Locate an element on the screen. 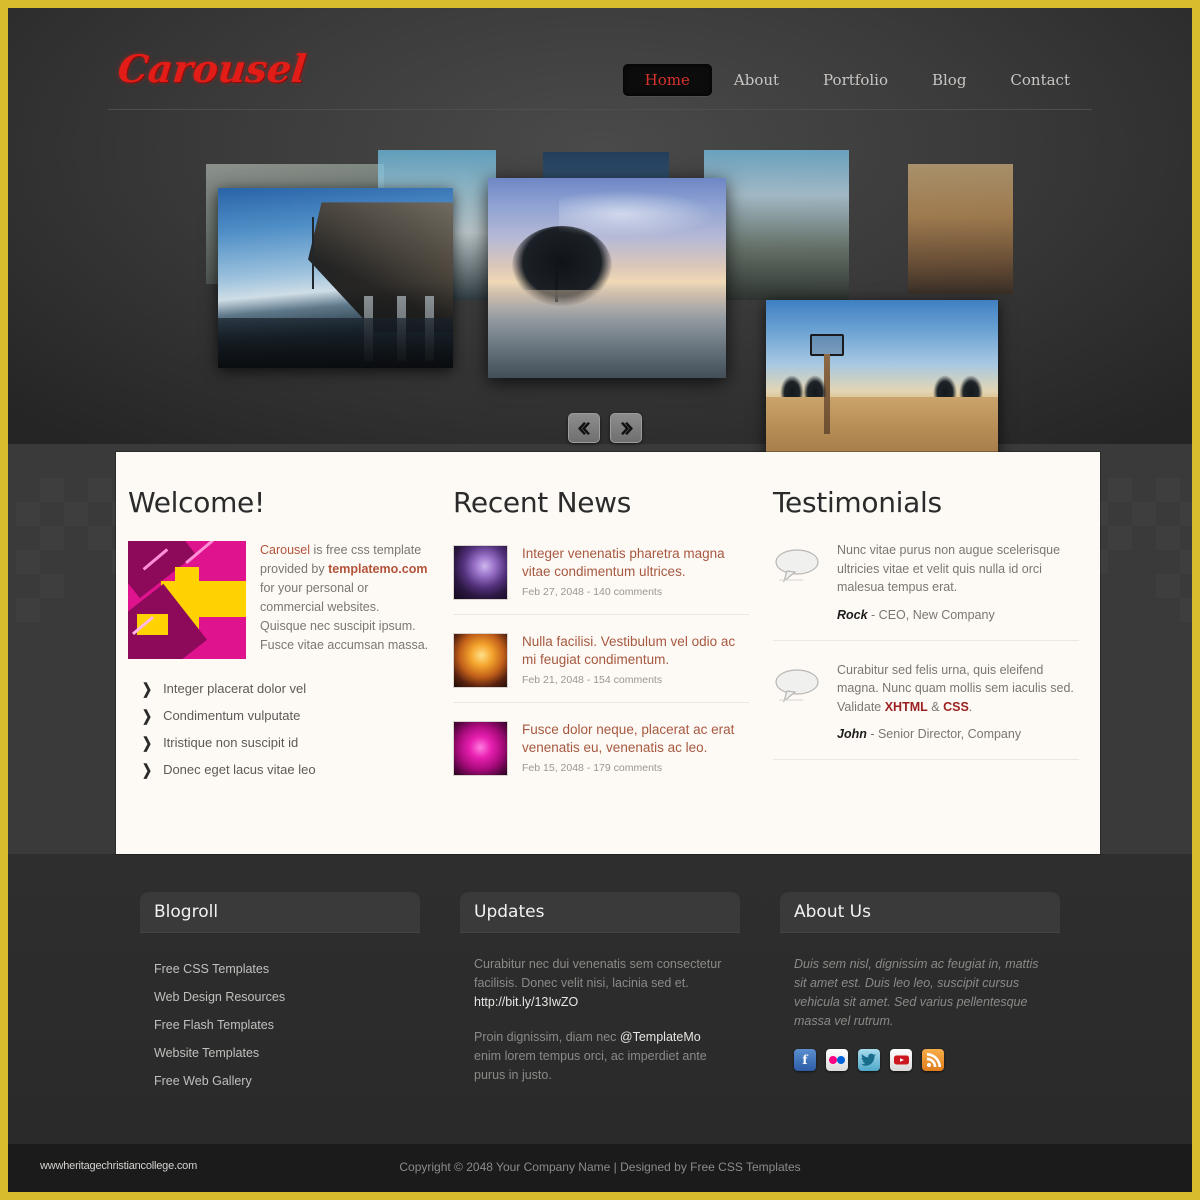 The height and width of the screenshot is (1200, 1200). carousel-controls is located at coordinates (605, 428).